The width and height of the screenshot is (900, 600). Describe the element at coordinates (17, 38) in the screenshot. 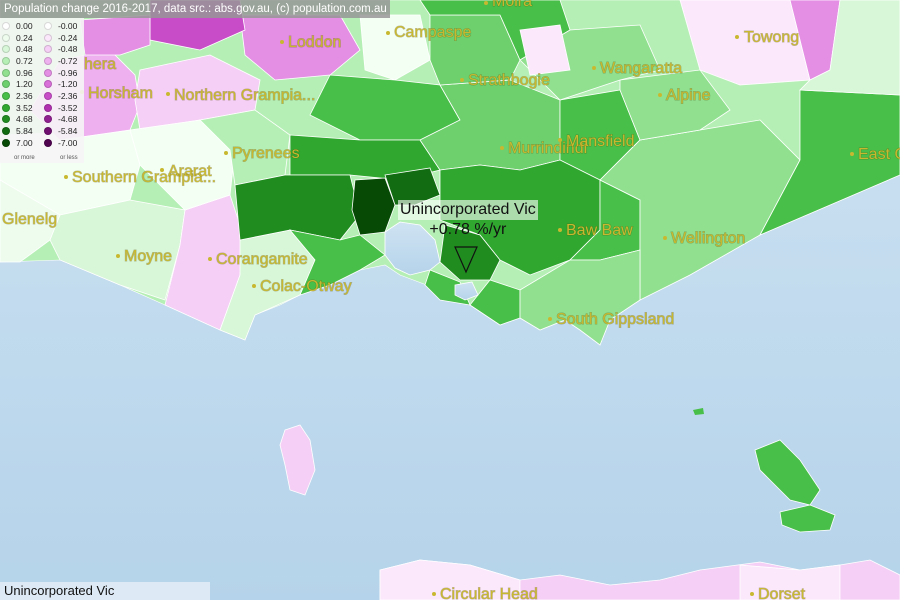

I see `legend-positive-row: 0.24` at that location.